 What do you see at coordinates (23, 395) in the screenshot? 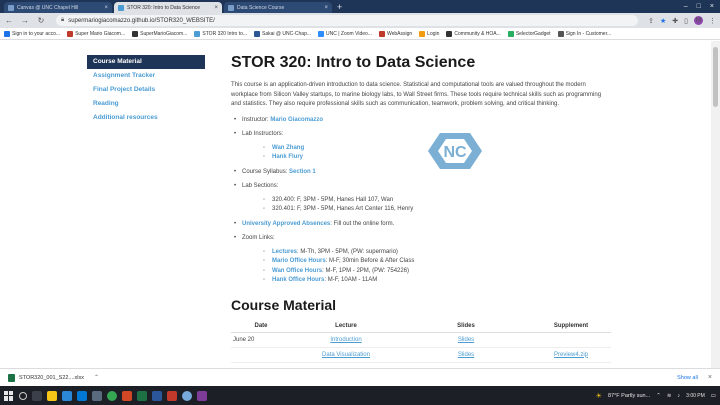
I see `search-icon` at bounding box center [23, 395].